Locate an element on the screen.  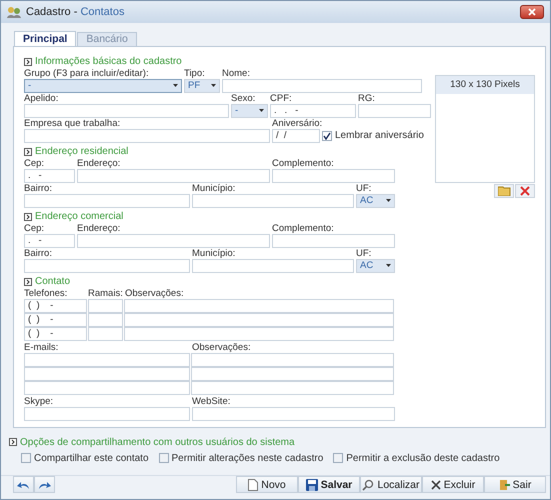
close-icon is located at coordinates (532, 12).